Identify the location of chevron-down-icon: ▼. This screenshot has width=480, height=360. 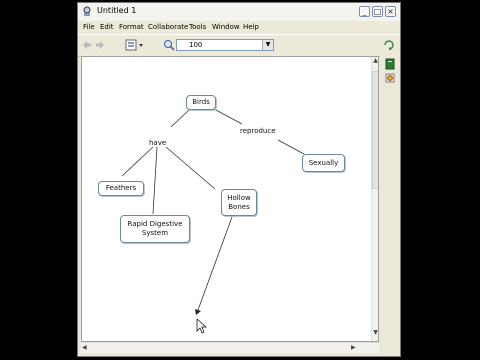
(267, 45).